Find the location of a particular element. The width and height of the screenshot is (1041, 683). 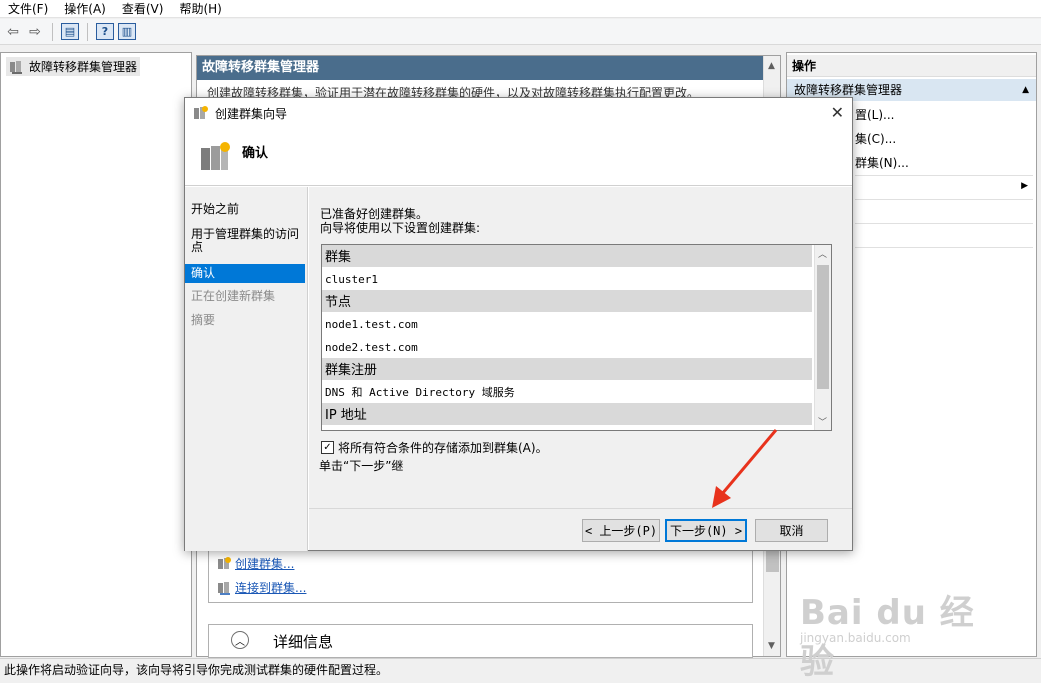

menu-bar: 文件(F) 操作(A) 查看(V) 帮助(H) is located at coordinates (520, 9).